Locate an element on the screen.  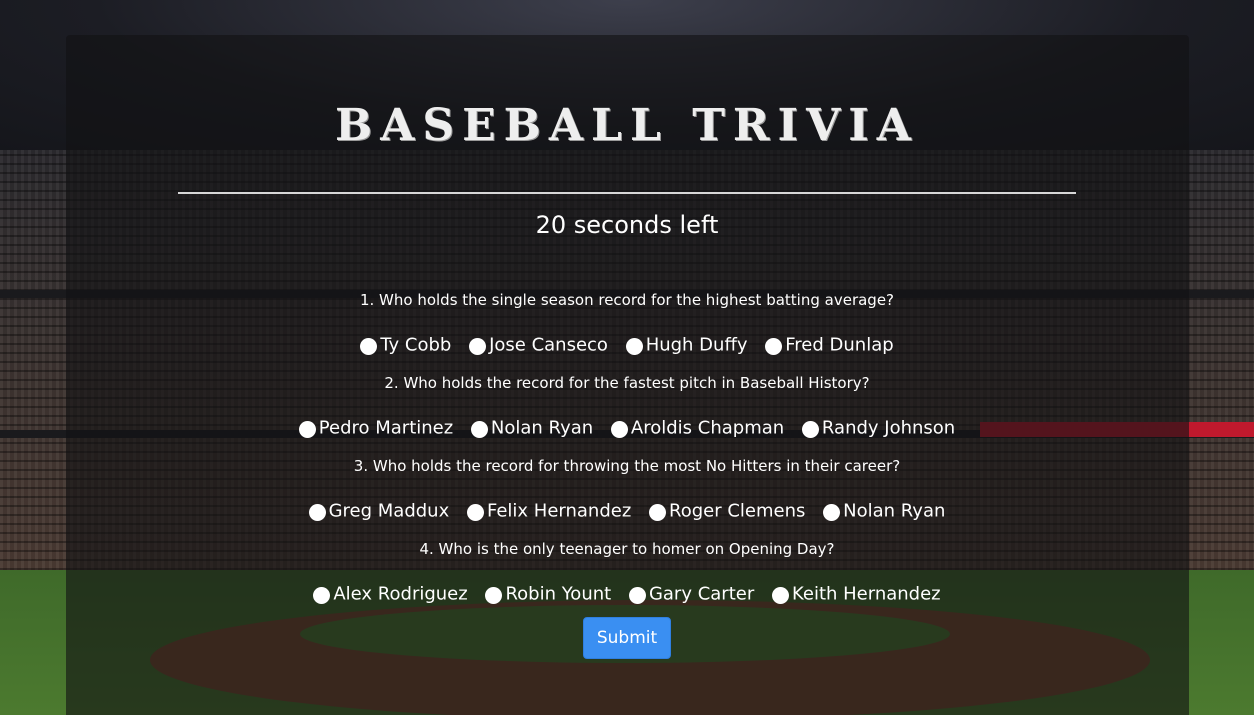
answer-option: Roger Clemens is located at coordinates (727, 511).